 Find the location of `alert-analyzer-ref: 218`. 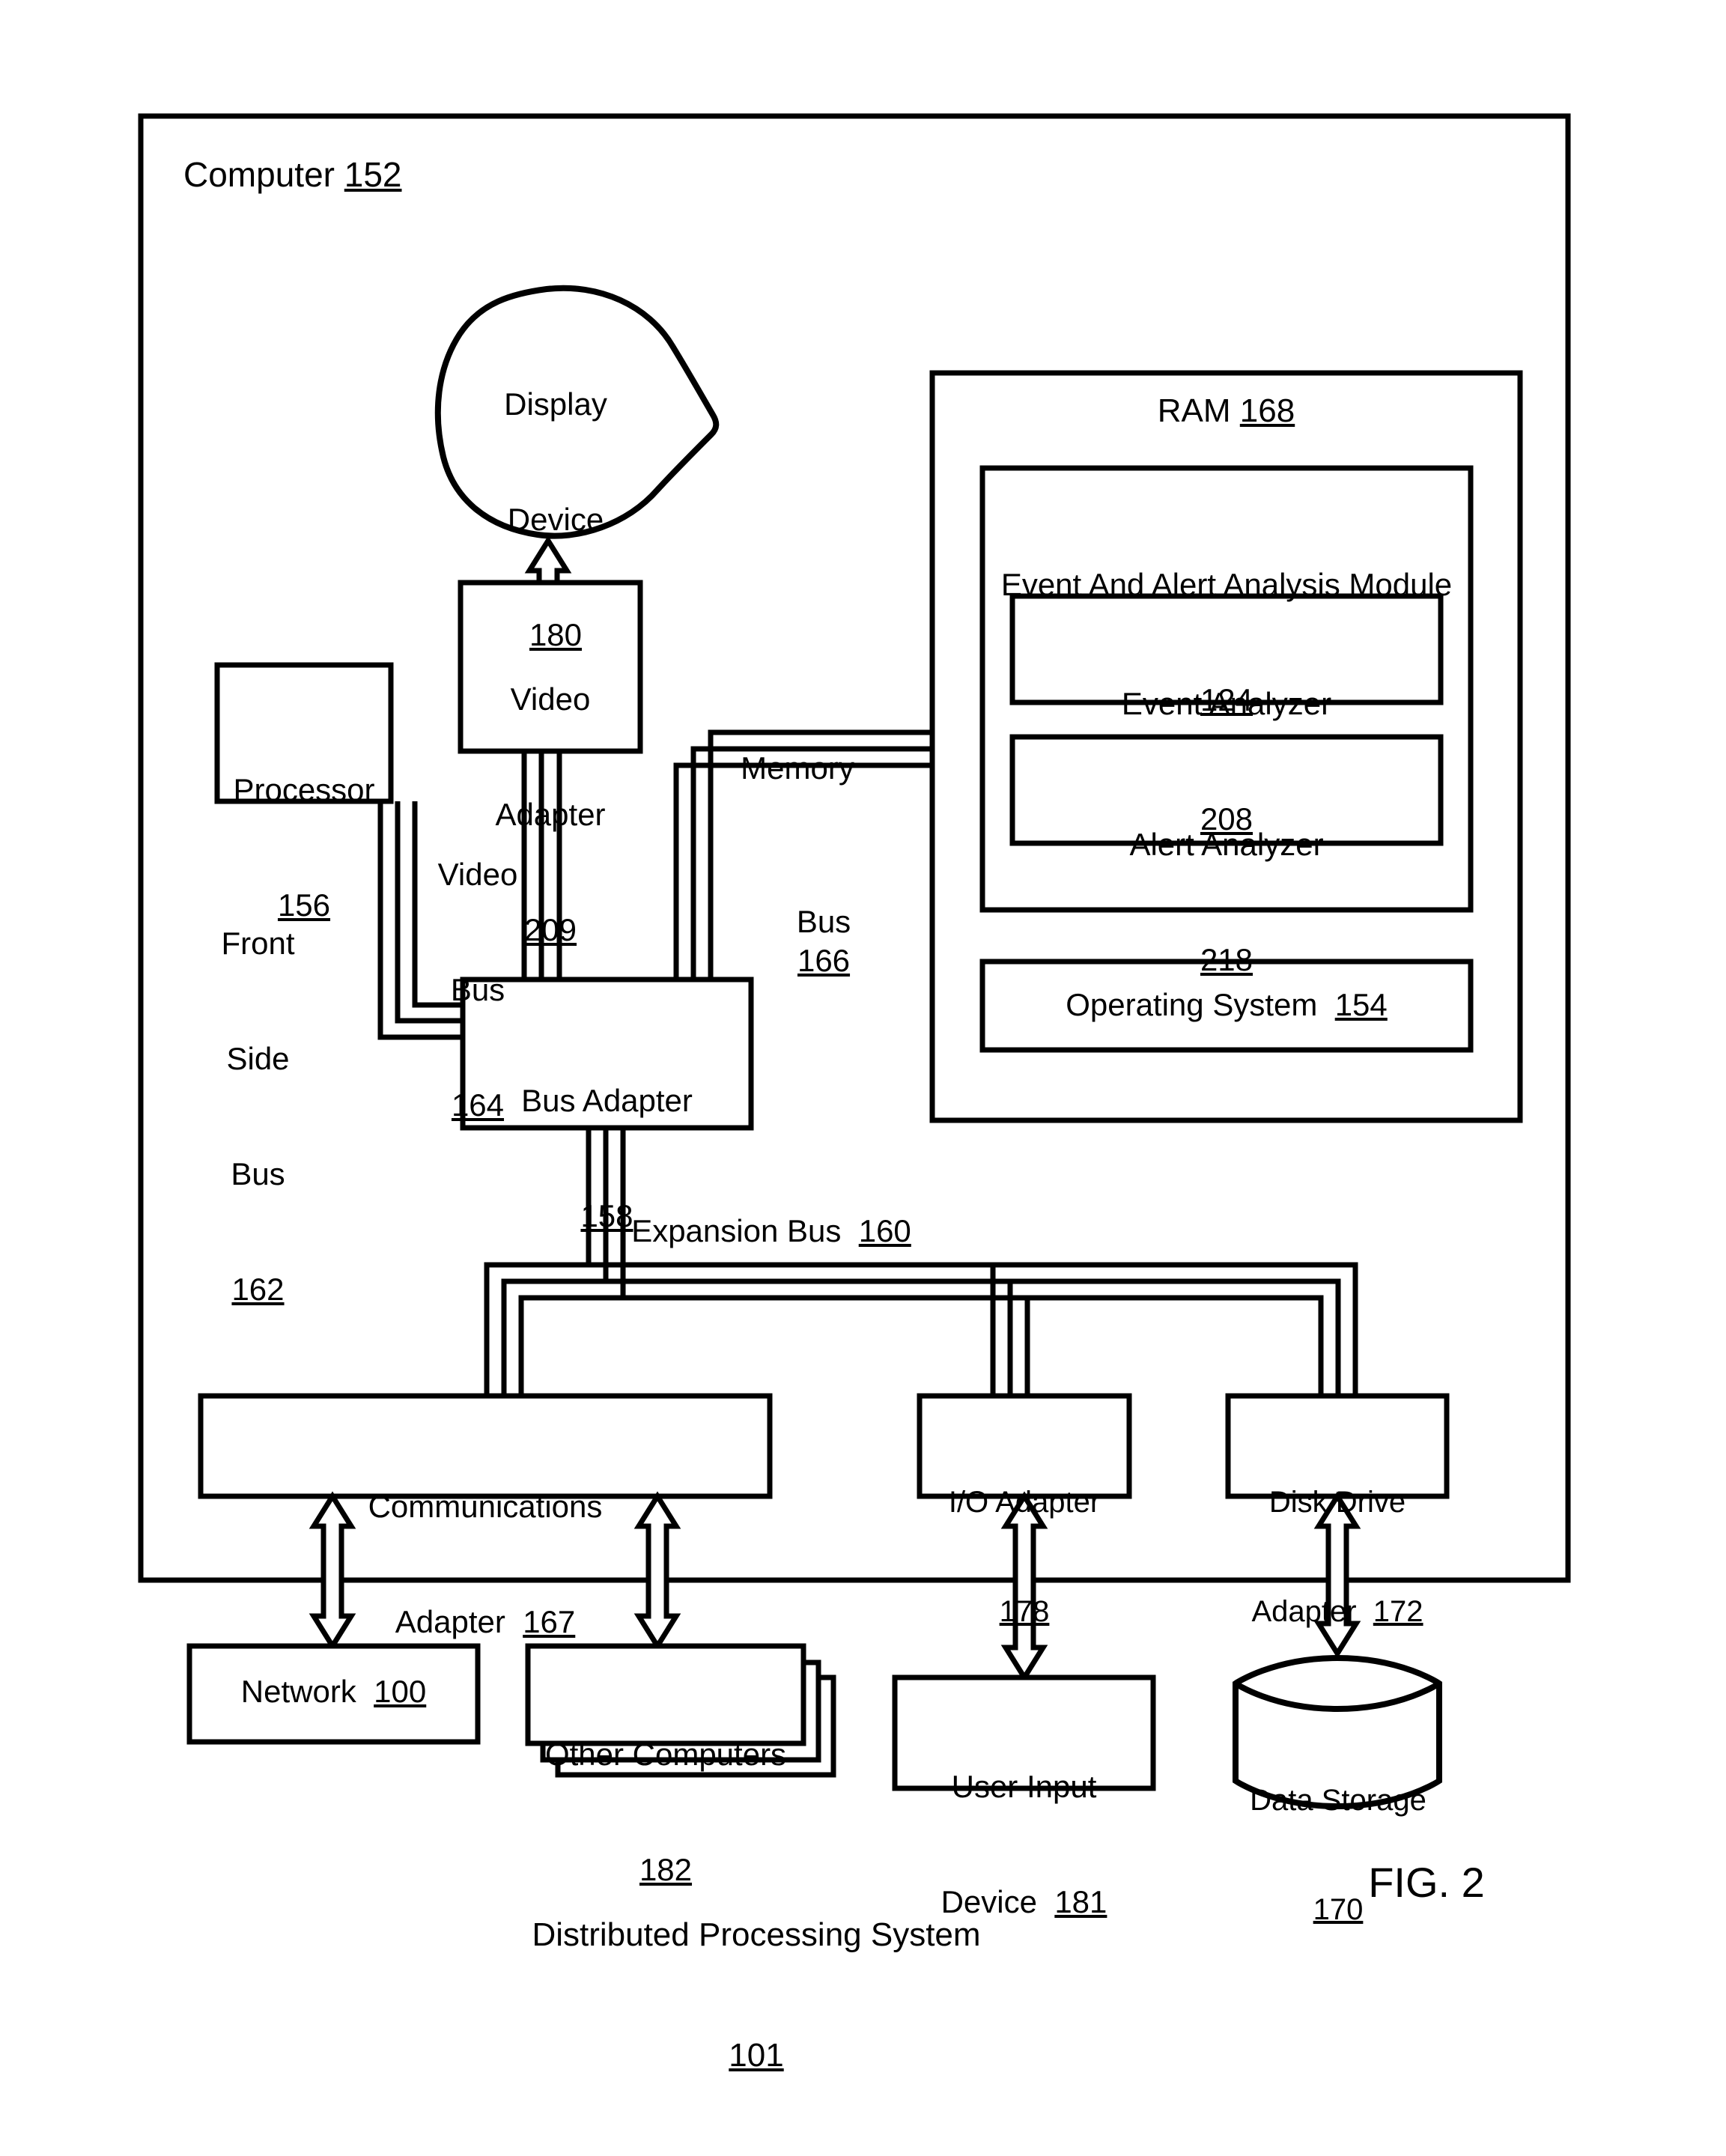

alert-analyzer-ref: 218 is located at coordinates (1227, 960).